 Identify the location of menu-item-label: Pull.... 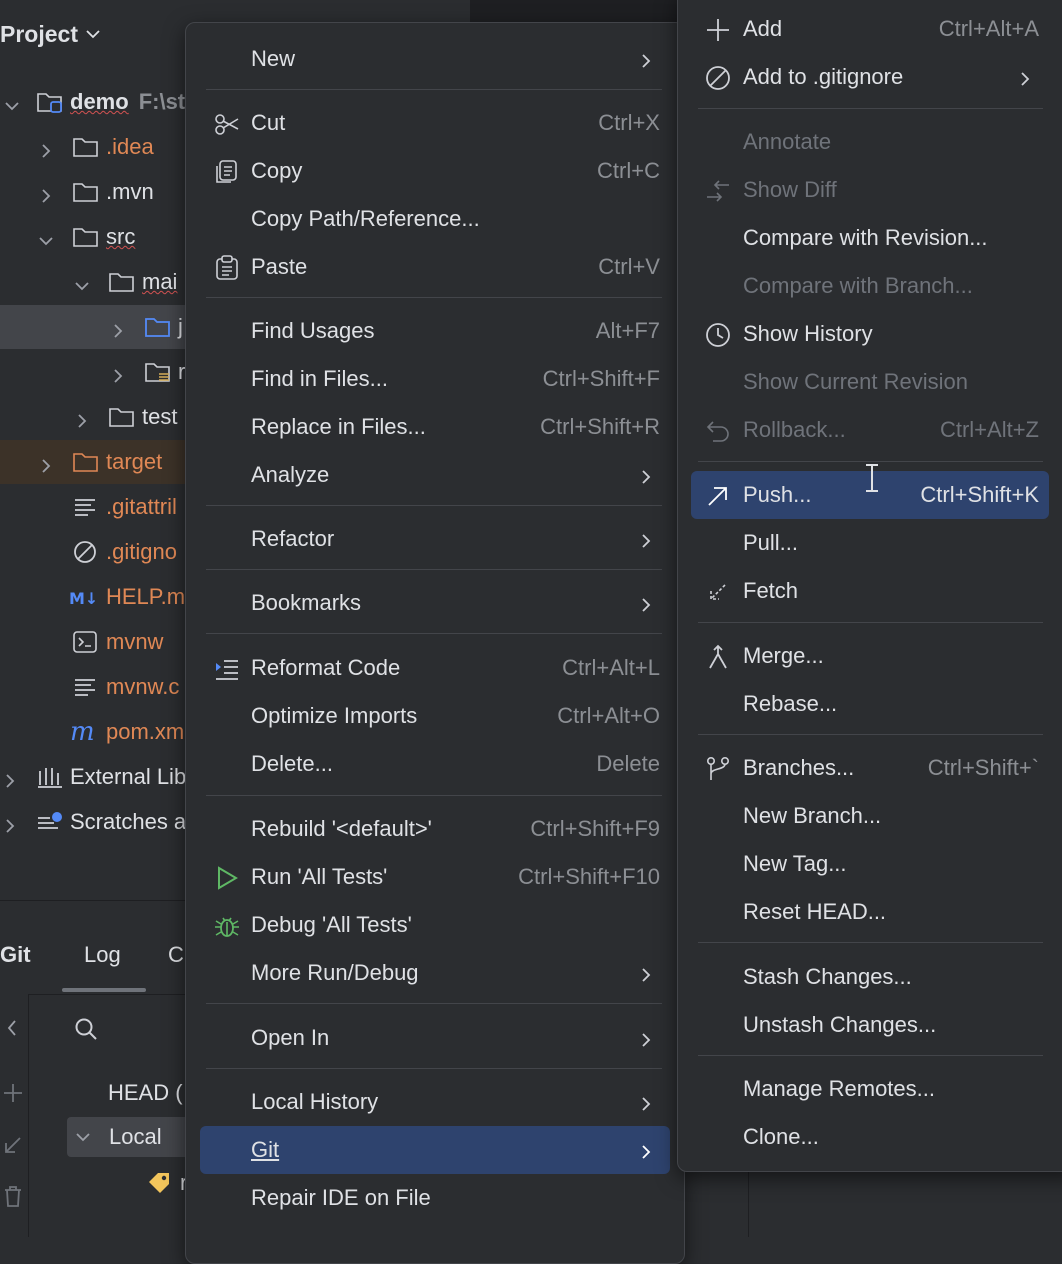
(771, 542).